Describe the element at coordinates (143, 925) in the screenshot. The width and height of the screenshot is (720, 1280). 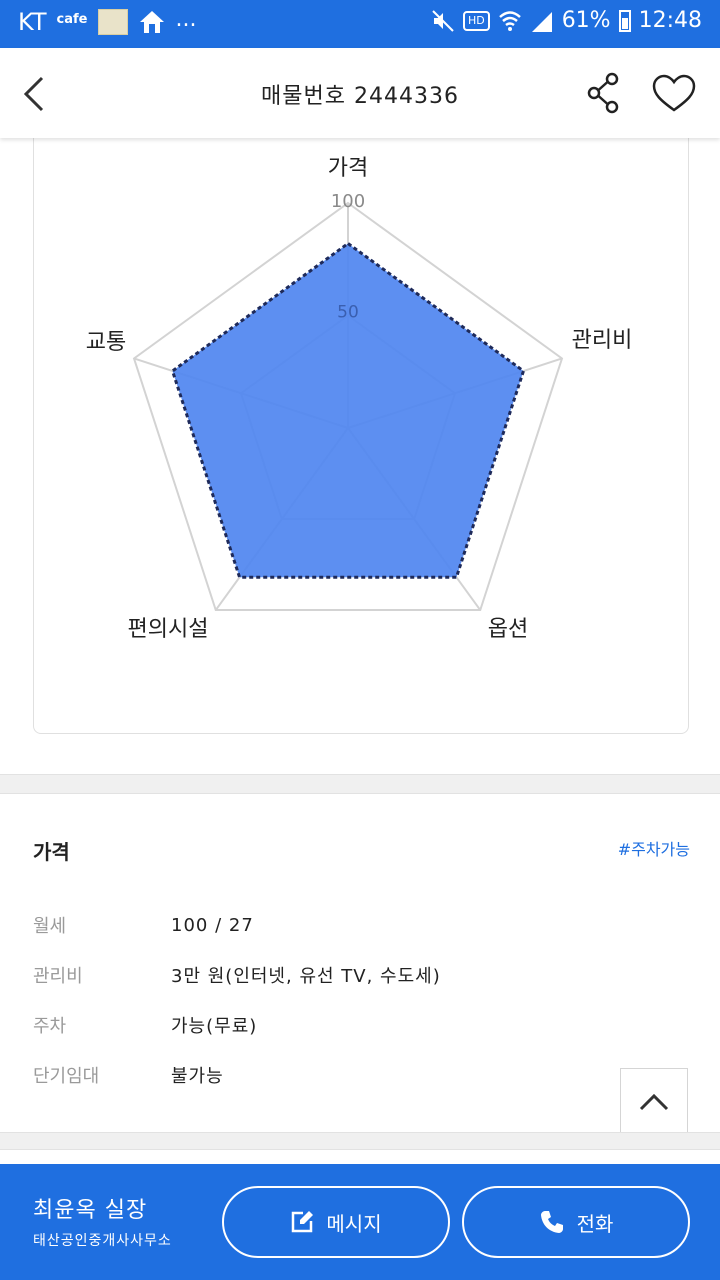
I see `detail-row-rent: 월세 100 / 27` at that location.